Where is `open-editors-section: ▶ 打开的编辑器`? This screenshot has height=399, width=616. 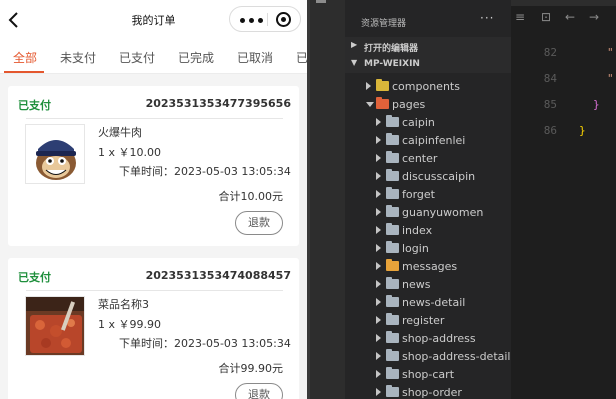
open-editors-section: ▶ 打开的编辑器 is located at coordinates (428, 46).